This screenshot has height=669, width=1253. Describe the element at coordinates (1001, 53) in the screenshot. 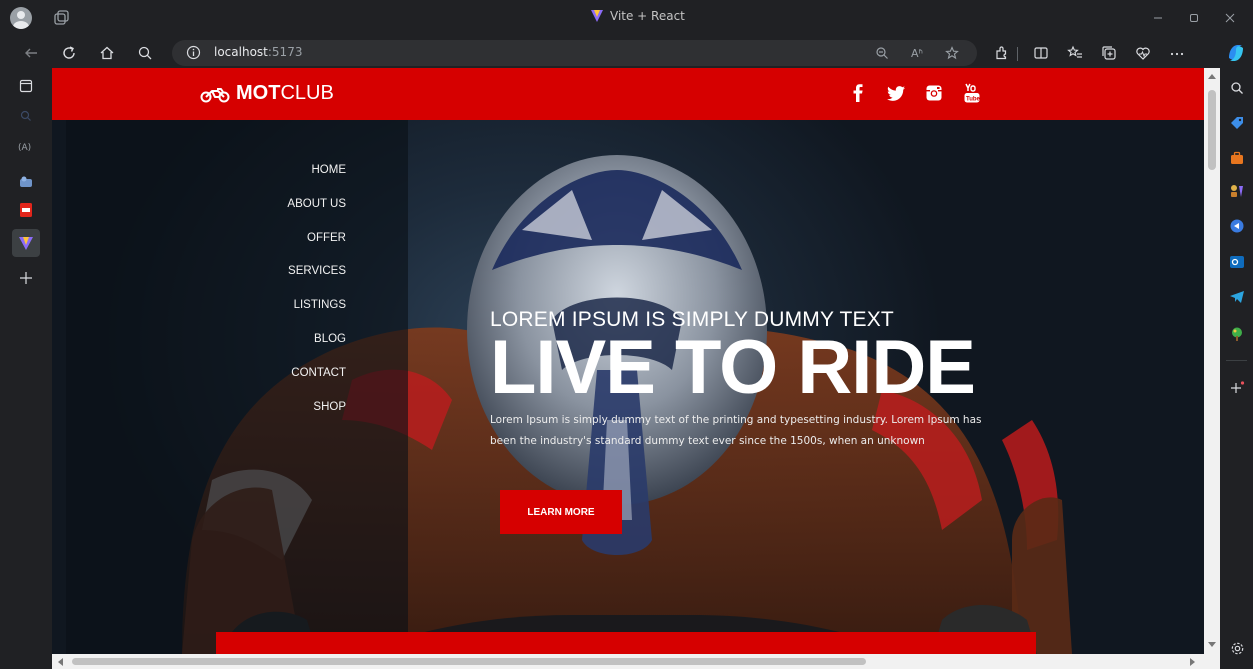

I see `extensions-icon` at that location.